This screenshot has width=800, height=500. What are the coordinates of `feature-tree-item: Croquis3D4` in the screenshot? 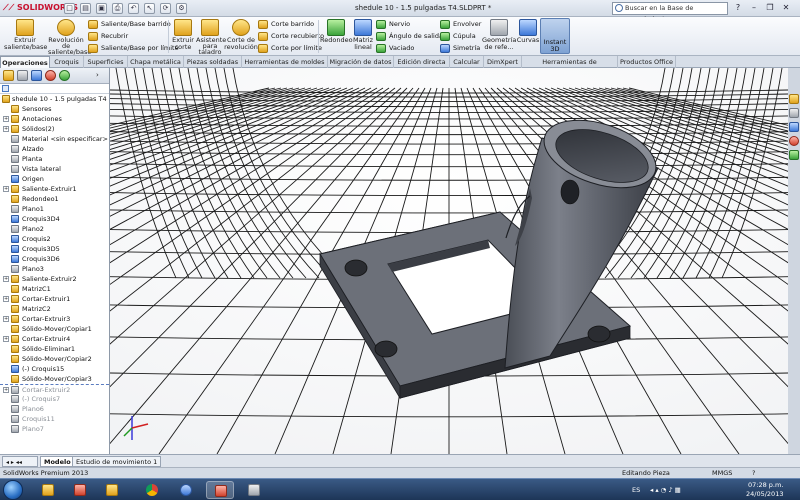 It's located at (54, 219).